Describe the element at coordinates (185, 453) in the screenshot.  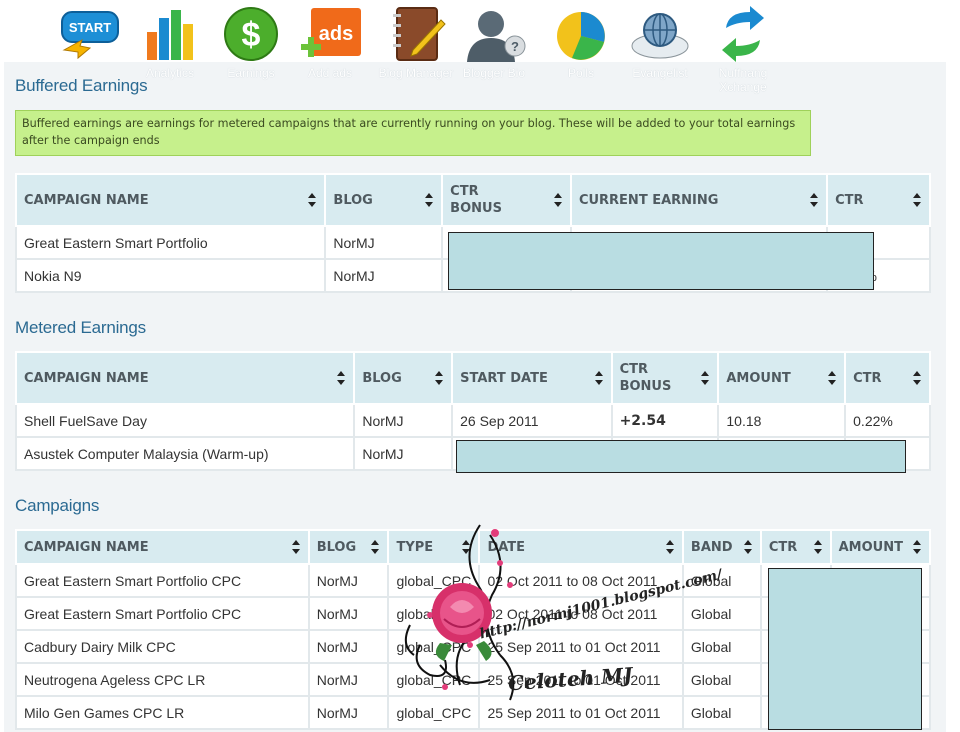
I see `cell-campaign-name: Asustek Computer Malaysia (Warm-up)` at that location.